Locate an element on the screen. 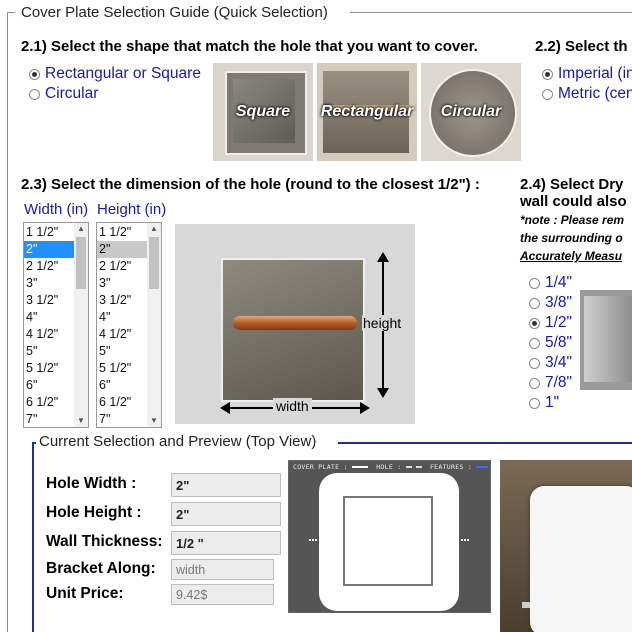 The height and width of the screenshot is (632, 632). shape-option-rectangular: Rectangular or Square is located at coordinates (115, 74).